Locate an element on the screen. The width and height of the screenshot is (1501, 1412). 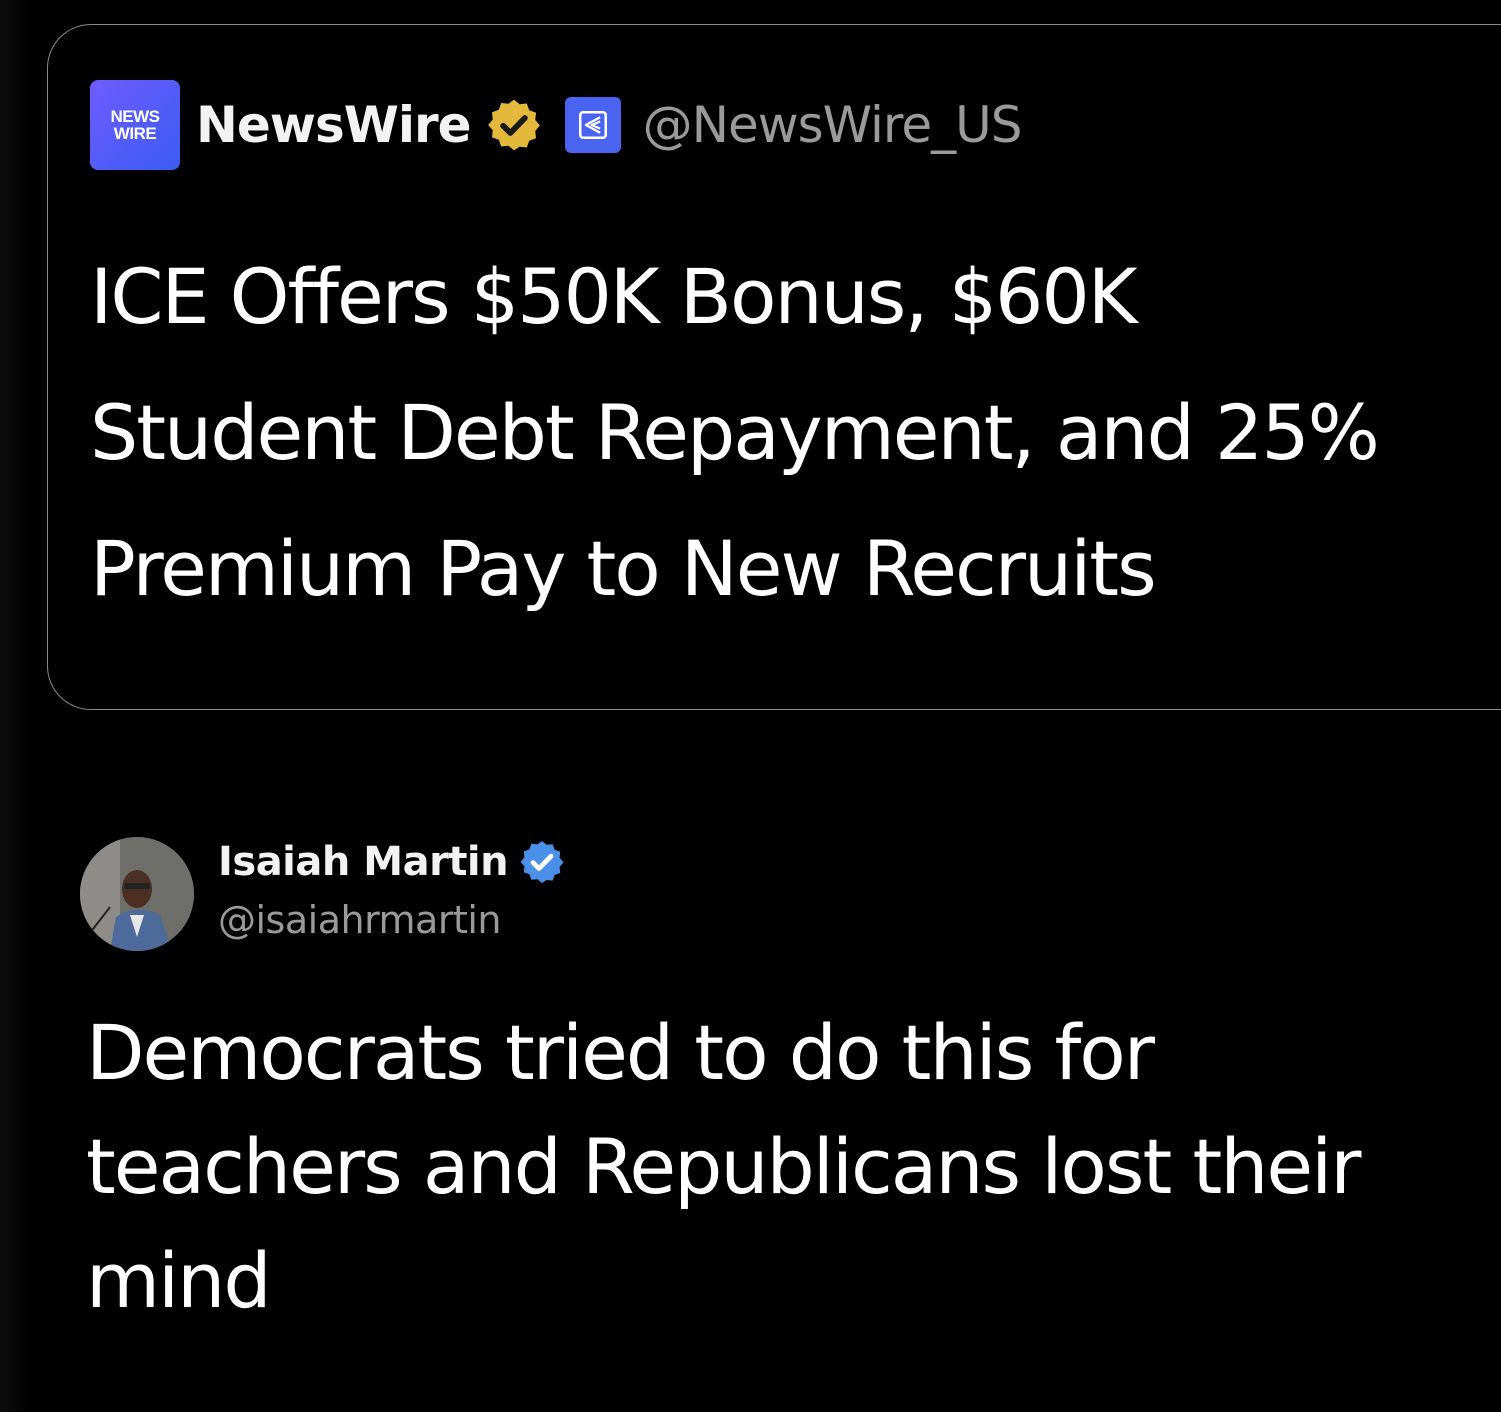
left-edge-shadow is located at coordinates (15, 706).